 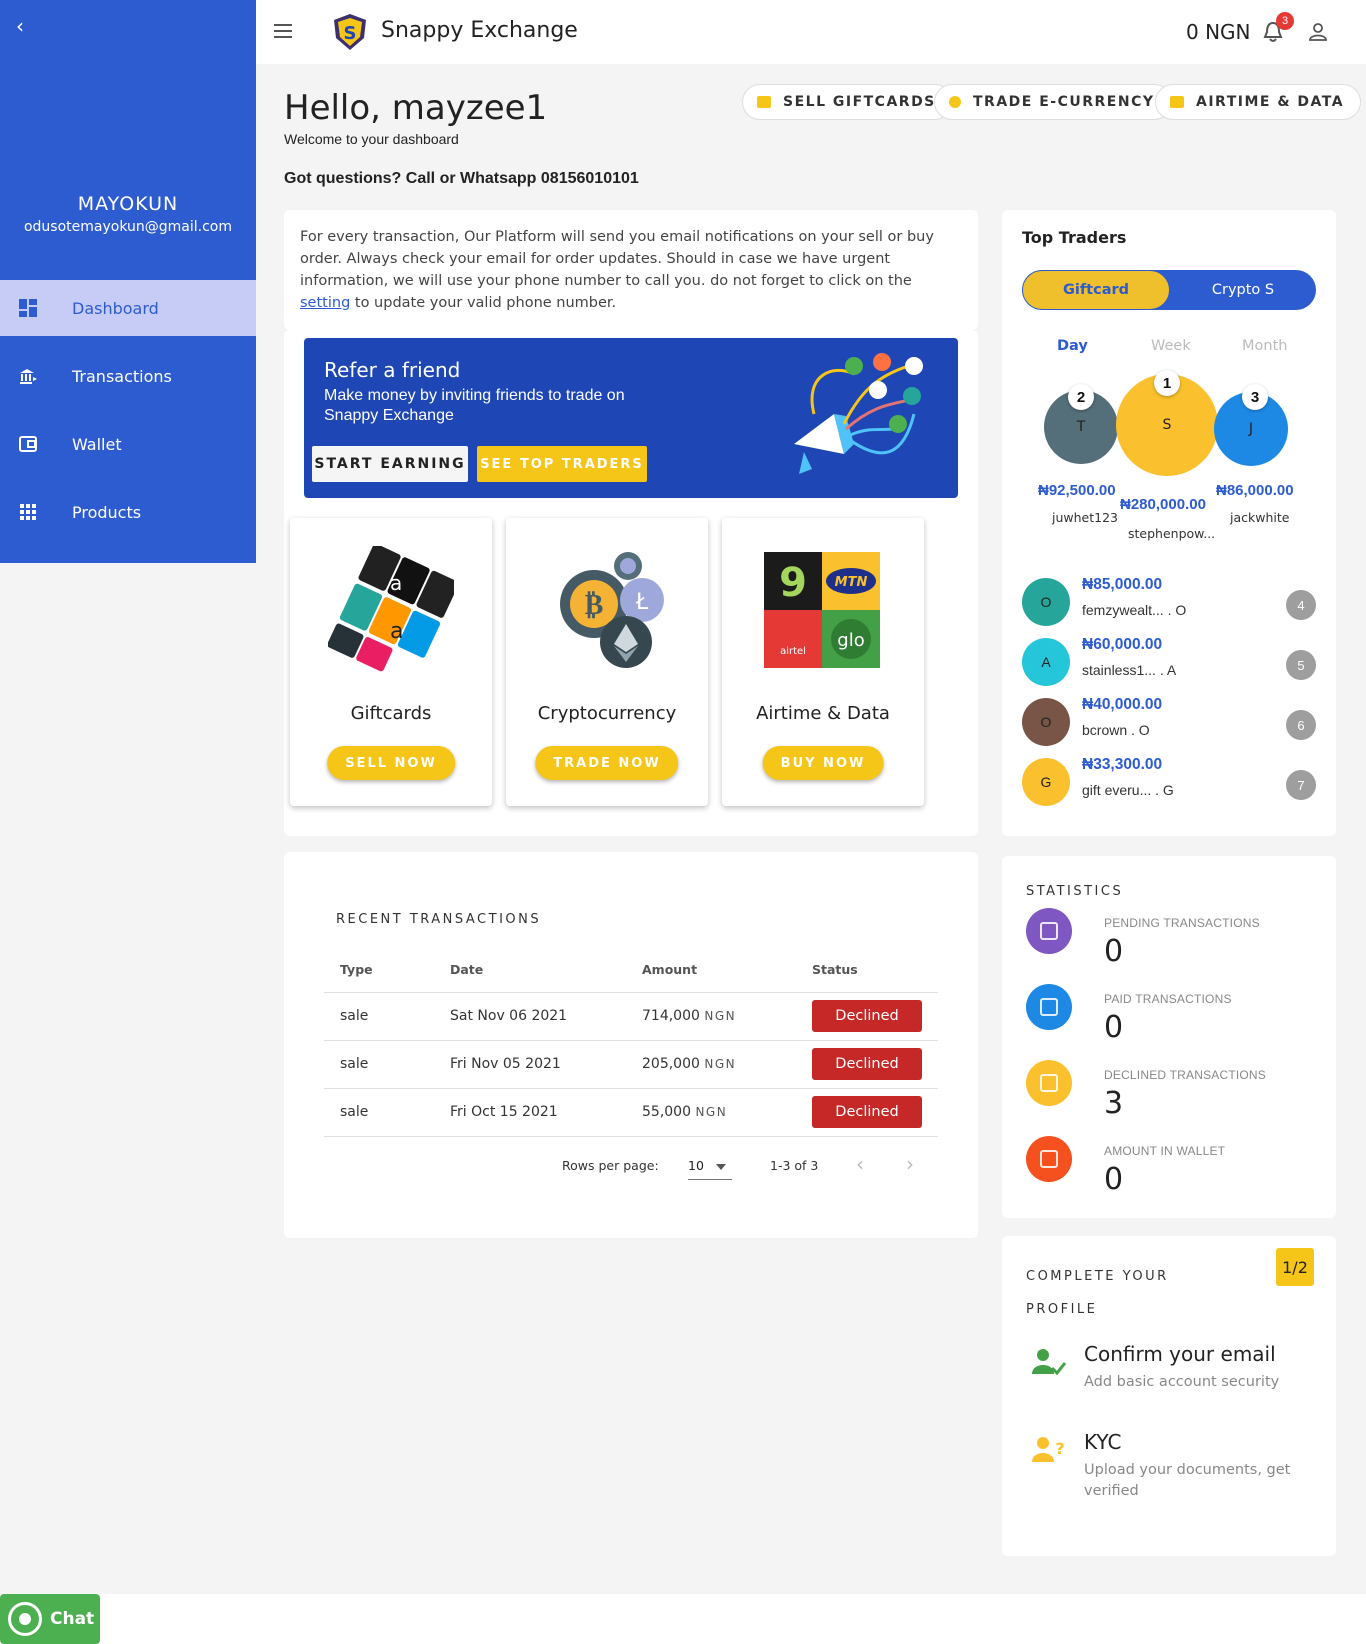 What do you see at coordinates (28, 444) in the screenshot?
I see `wallet-icon` at bounding box center [28, 444].